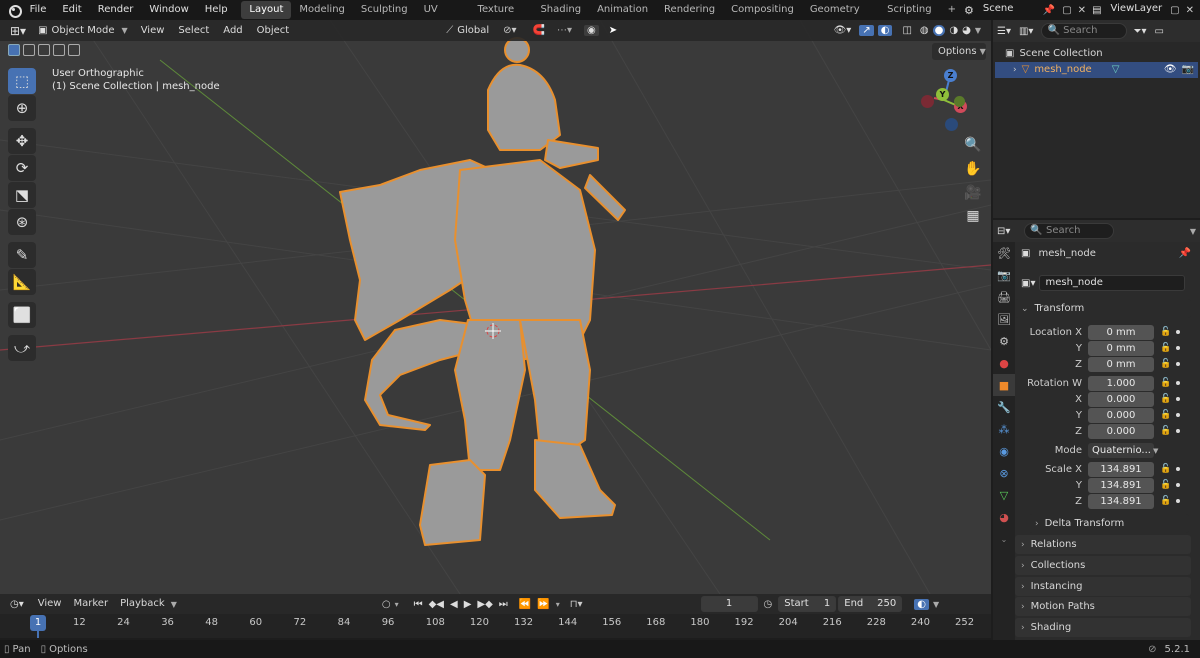 The width and height of the screenshot is (1200, 658). I want to click on ortho-grid-icon: ▦, so click(973, 216).